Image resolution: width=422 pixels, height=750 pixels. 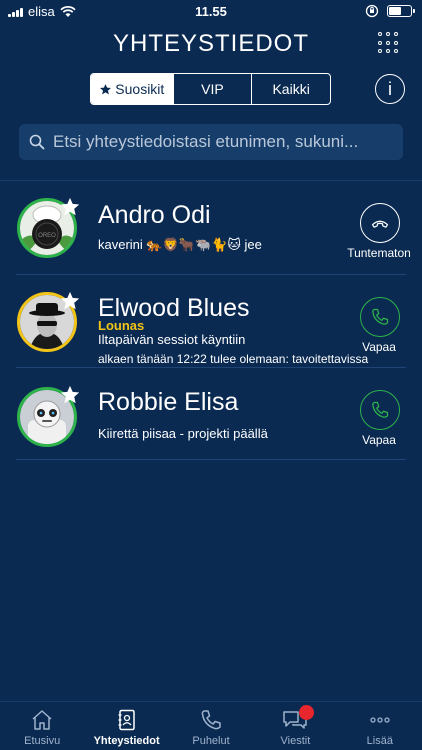 What do you see at coordinates (126, 720) in the screenshot?
I see `contacts-book-icon` at bounding box center [126, 720].